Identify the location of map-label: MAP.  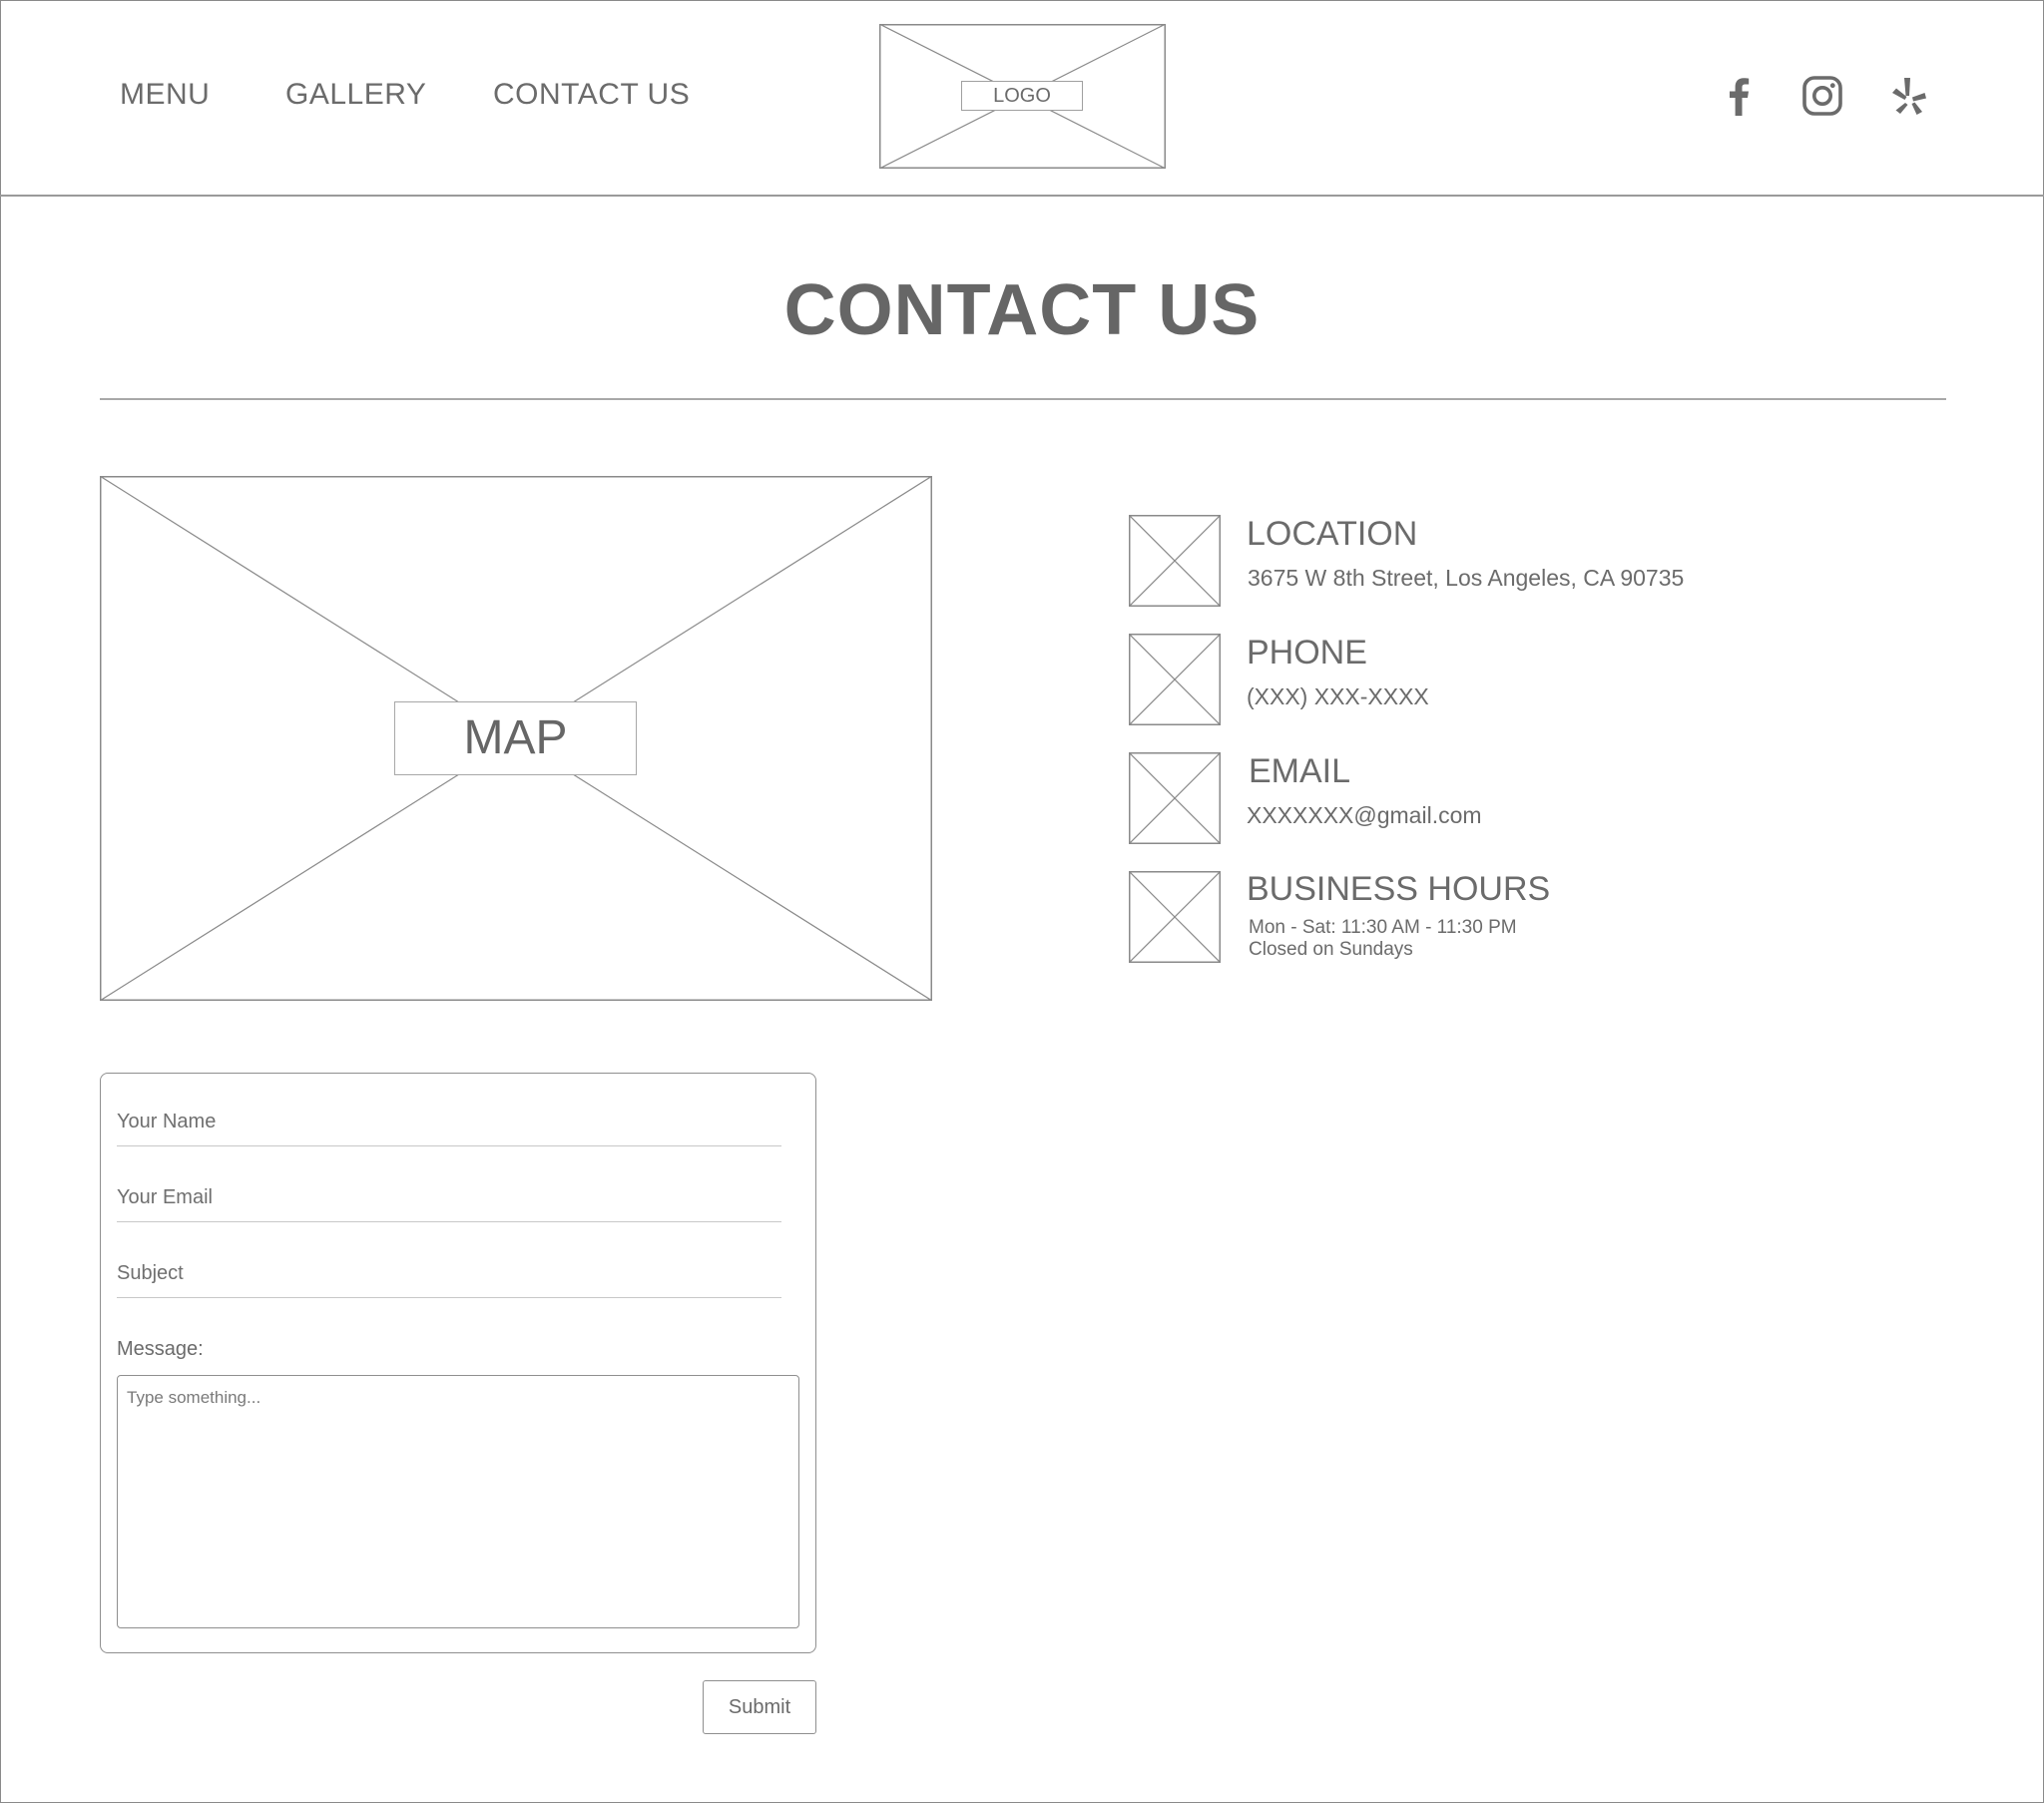
(515, 738).